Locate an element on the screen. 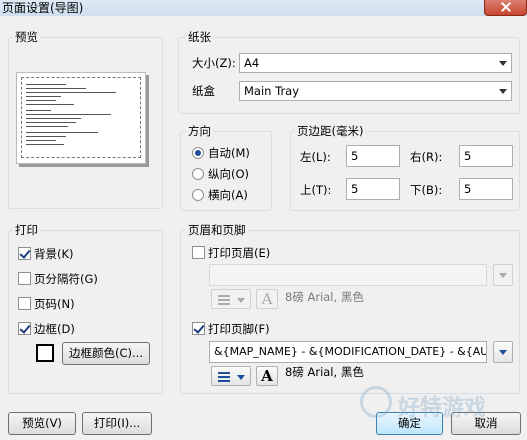  paper-tray-select: Main Tray is located at coordinates (375, 91).